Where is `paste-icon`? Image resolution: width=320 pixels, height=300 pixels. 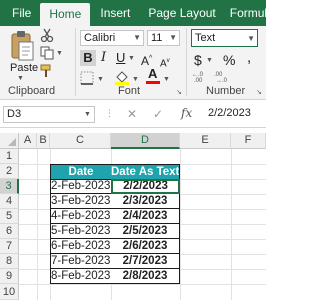 paste-icon is located at coordinates (22, 46).